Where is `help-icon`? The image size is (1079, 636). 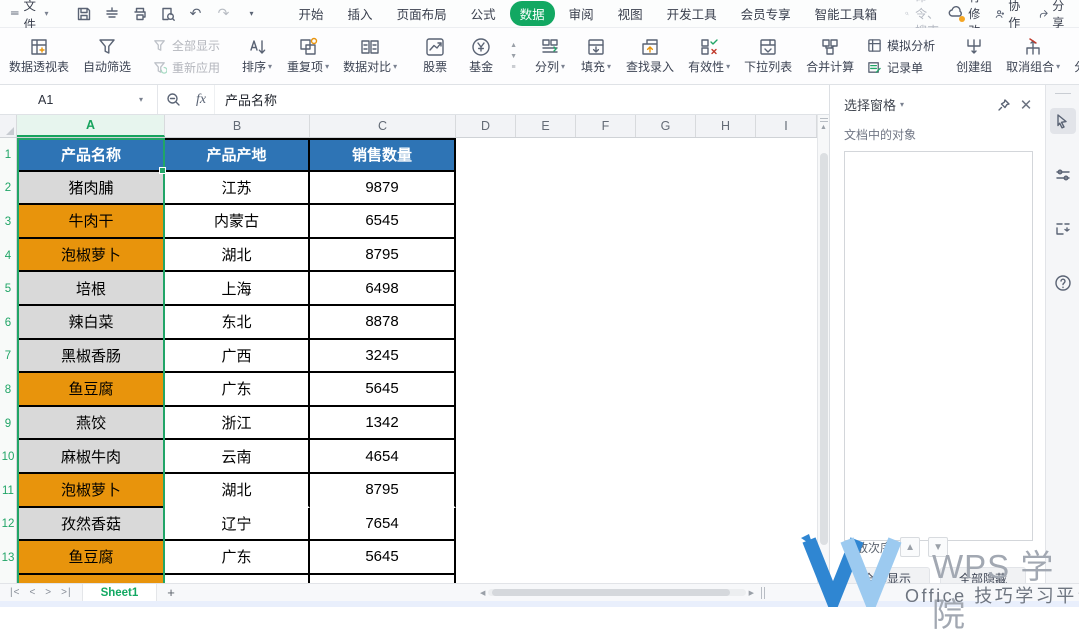 help-icon is located at coordinates (1063, 283).